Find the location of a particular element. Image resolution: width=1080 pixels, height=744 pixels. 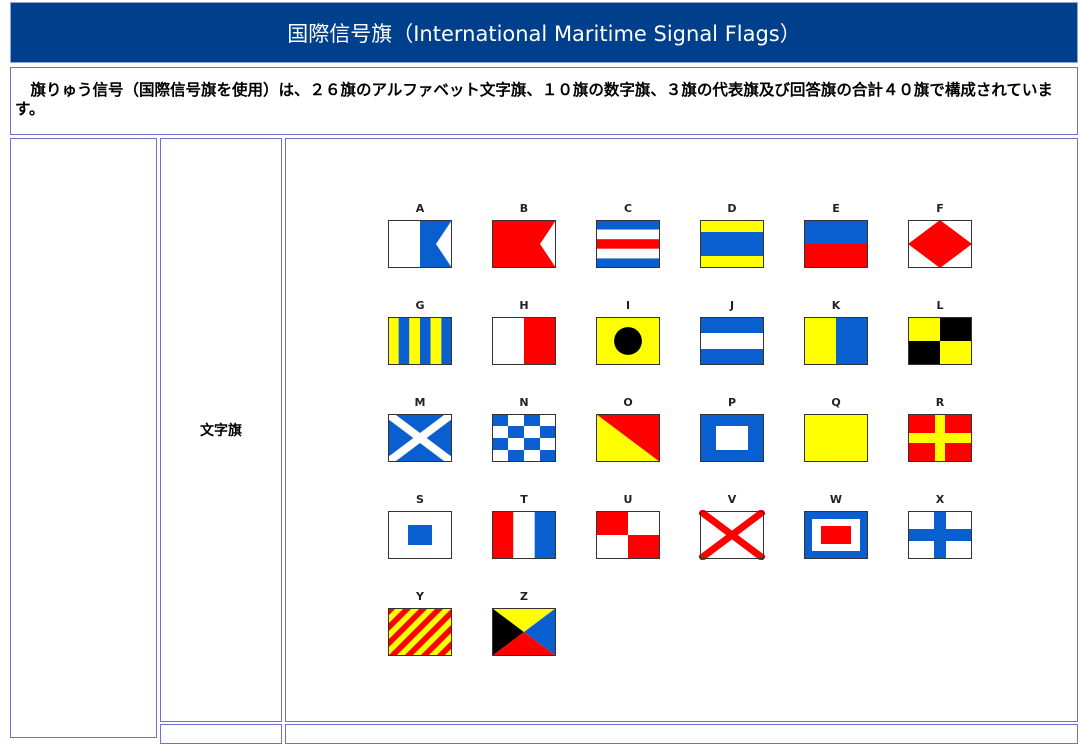

flag-letter: V is located at coordinates (732, 499).